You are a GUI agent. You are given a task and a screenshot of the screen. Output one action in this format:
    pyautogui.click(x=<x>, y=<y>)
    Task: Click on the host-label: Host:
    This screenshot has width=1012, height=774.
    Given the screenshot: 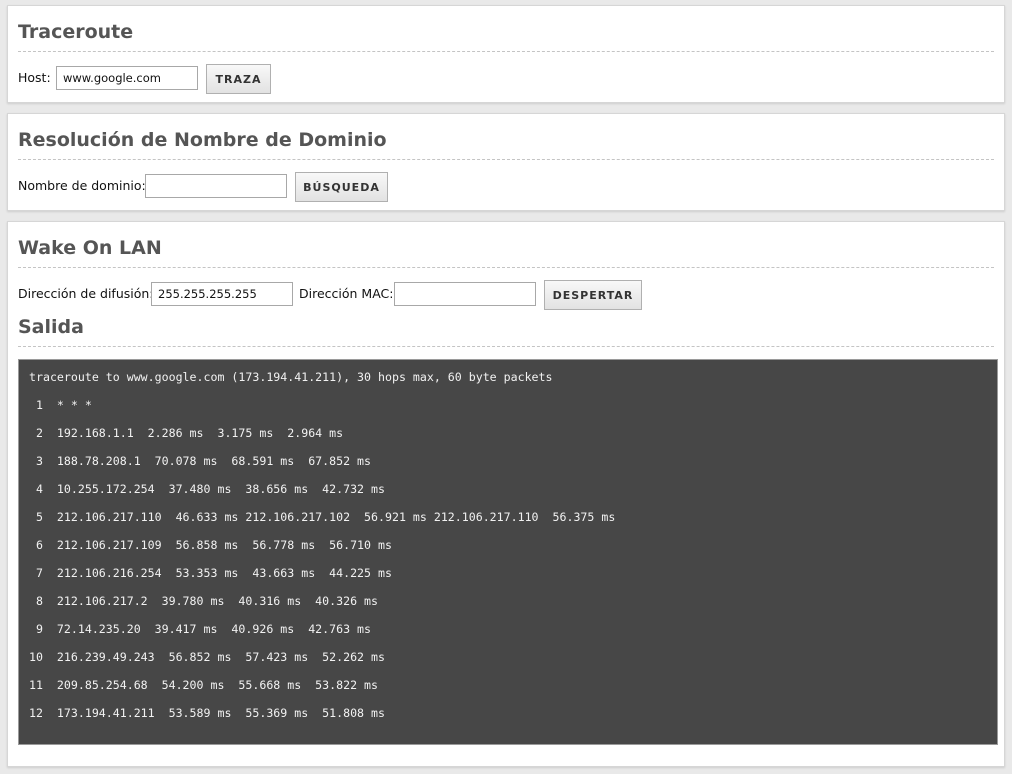 What is the action you would take?
    pyautogui.click(x=34, y=77)
    